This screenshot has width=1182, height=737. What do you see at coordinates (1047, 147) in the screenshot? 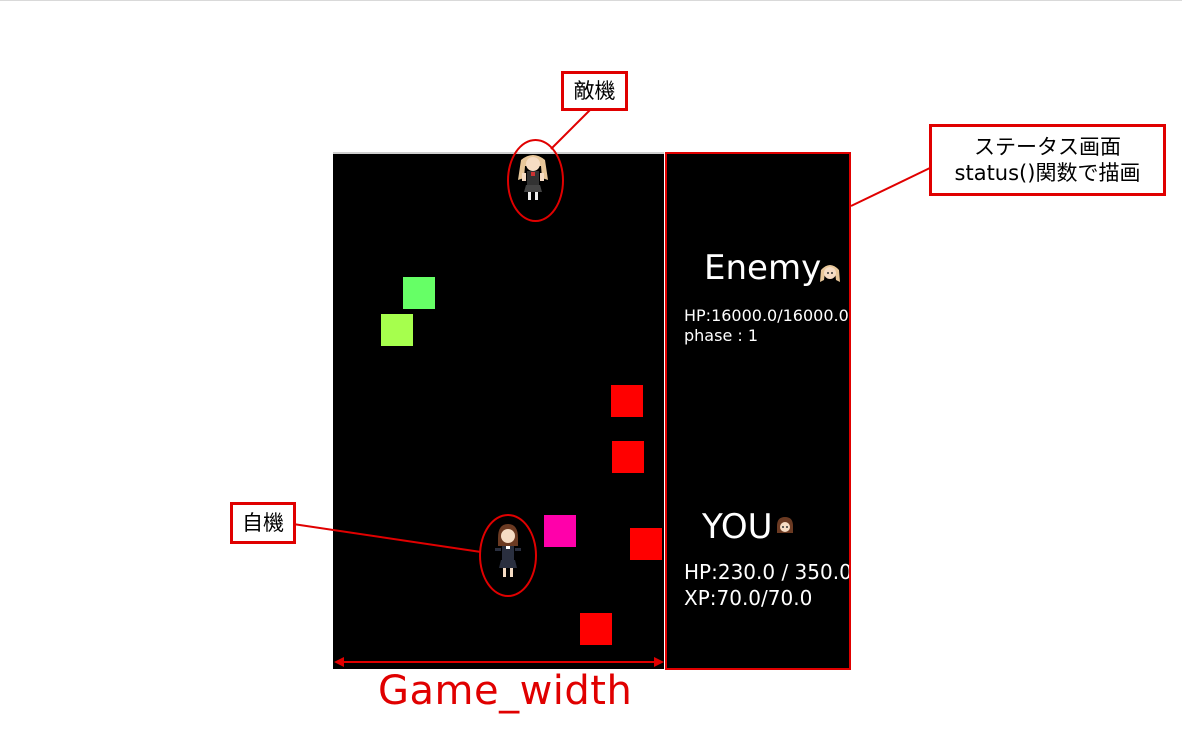
I see `status-callout-line1: ステータス画面` at bounding box center [1047, 147].